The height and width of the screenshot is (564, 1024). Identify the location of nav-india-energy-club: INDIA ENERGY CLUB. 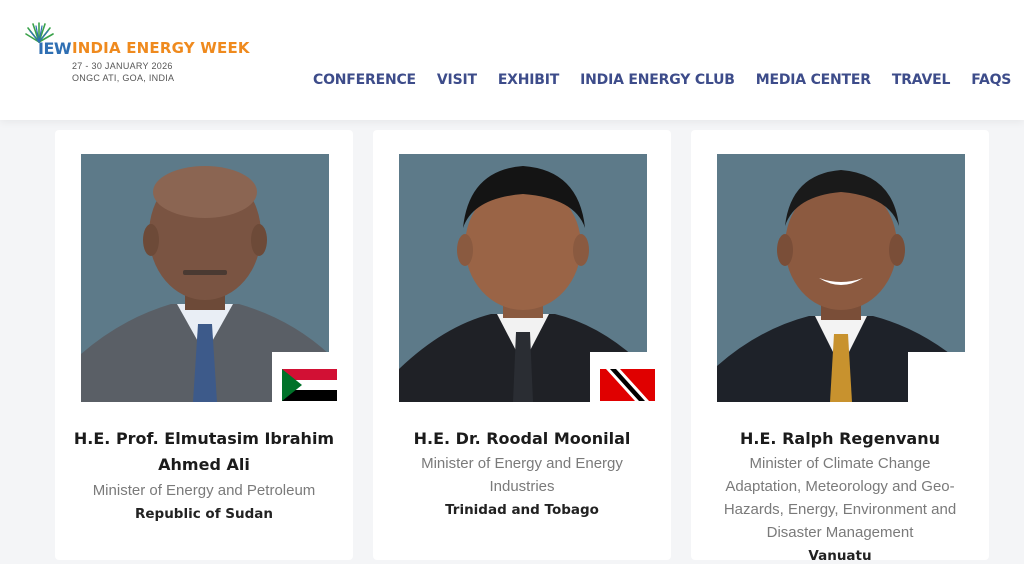
(657, 80).